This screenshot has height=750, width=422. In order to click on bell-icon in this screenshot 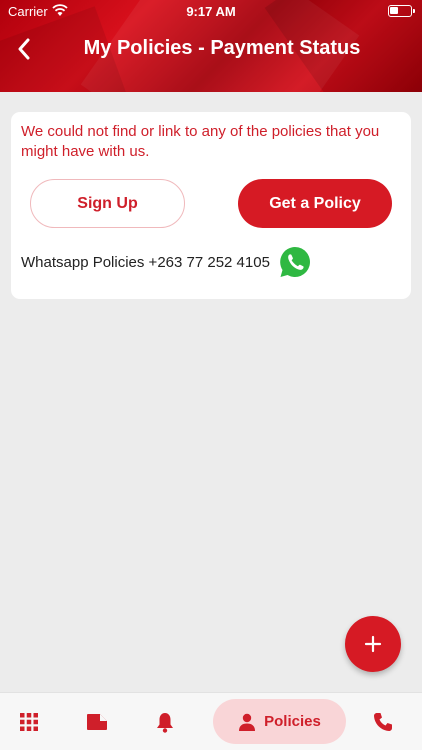, I will do `click(165, 722)`.